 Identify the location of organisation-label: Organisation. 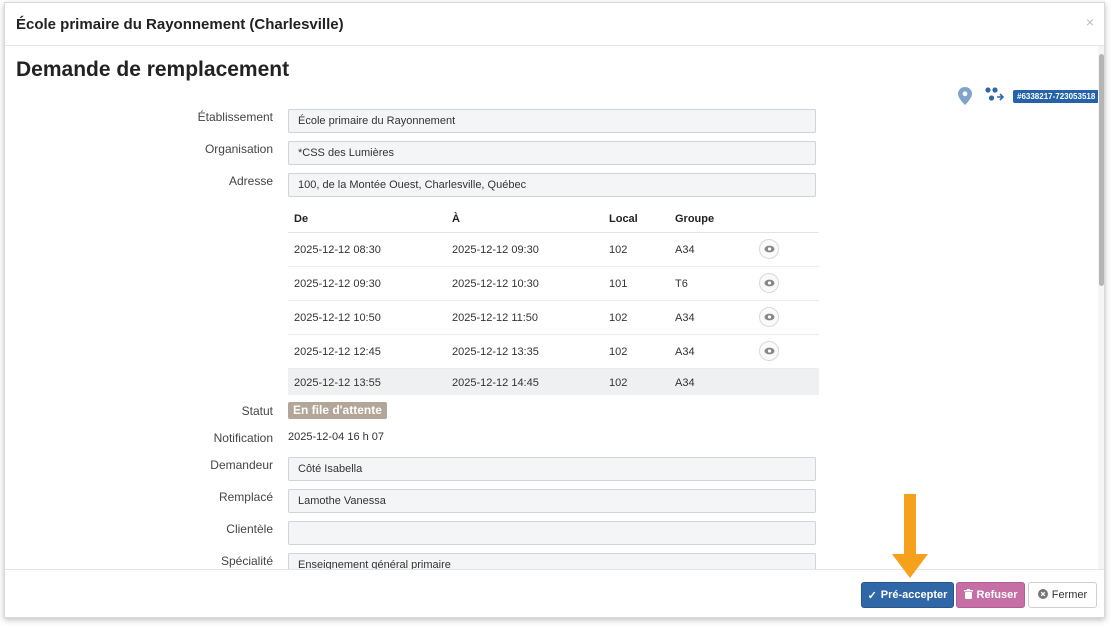
(238, 149).